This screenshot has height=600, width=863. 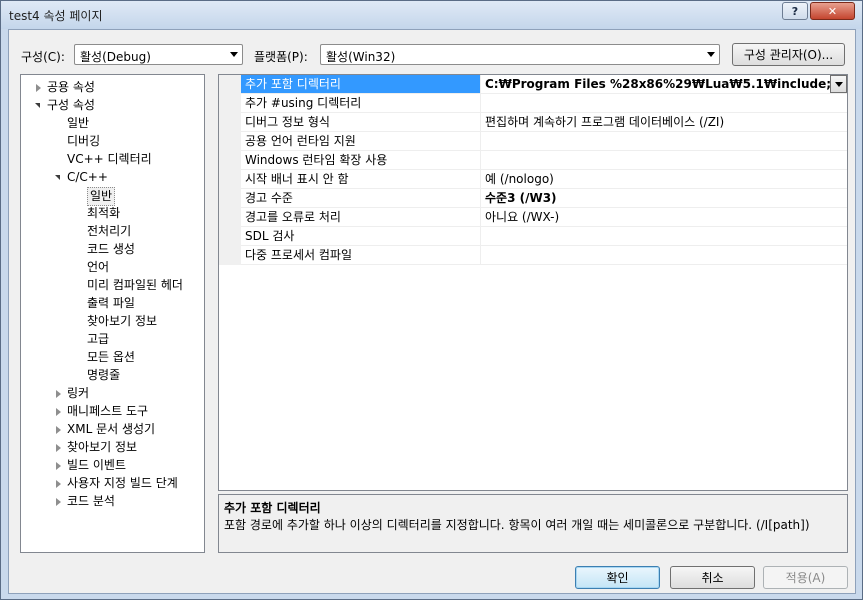 I want to click on tree-item: 고급, so click(x=112, y=339).